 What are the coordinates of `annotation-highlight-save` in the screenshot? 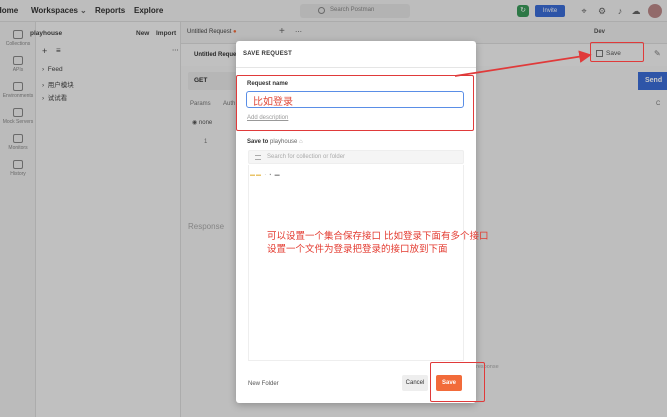 It's located at (457, 382).